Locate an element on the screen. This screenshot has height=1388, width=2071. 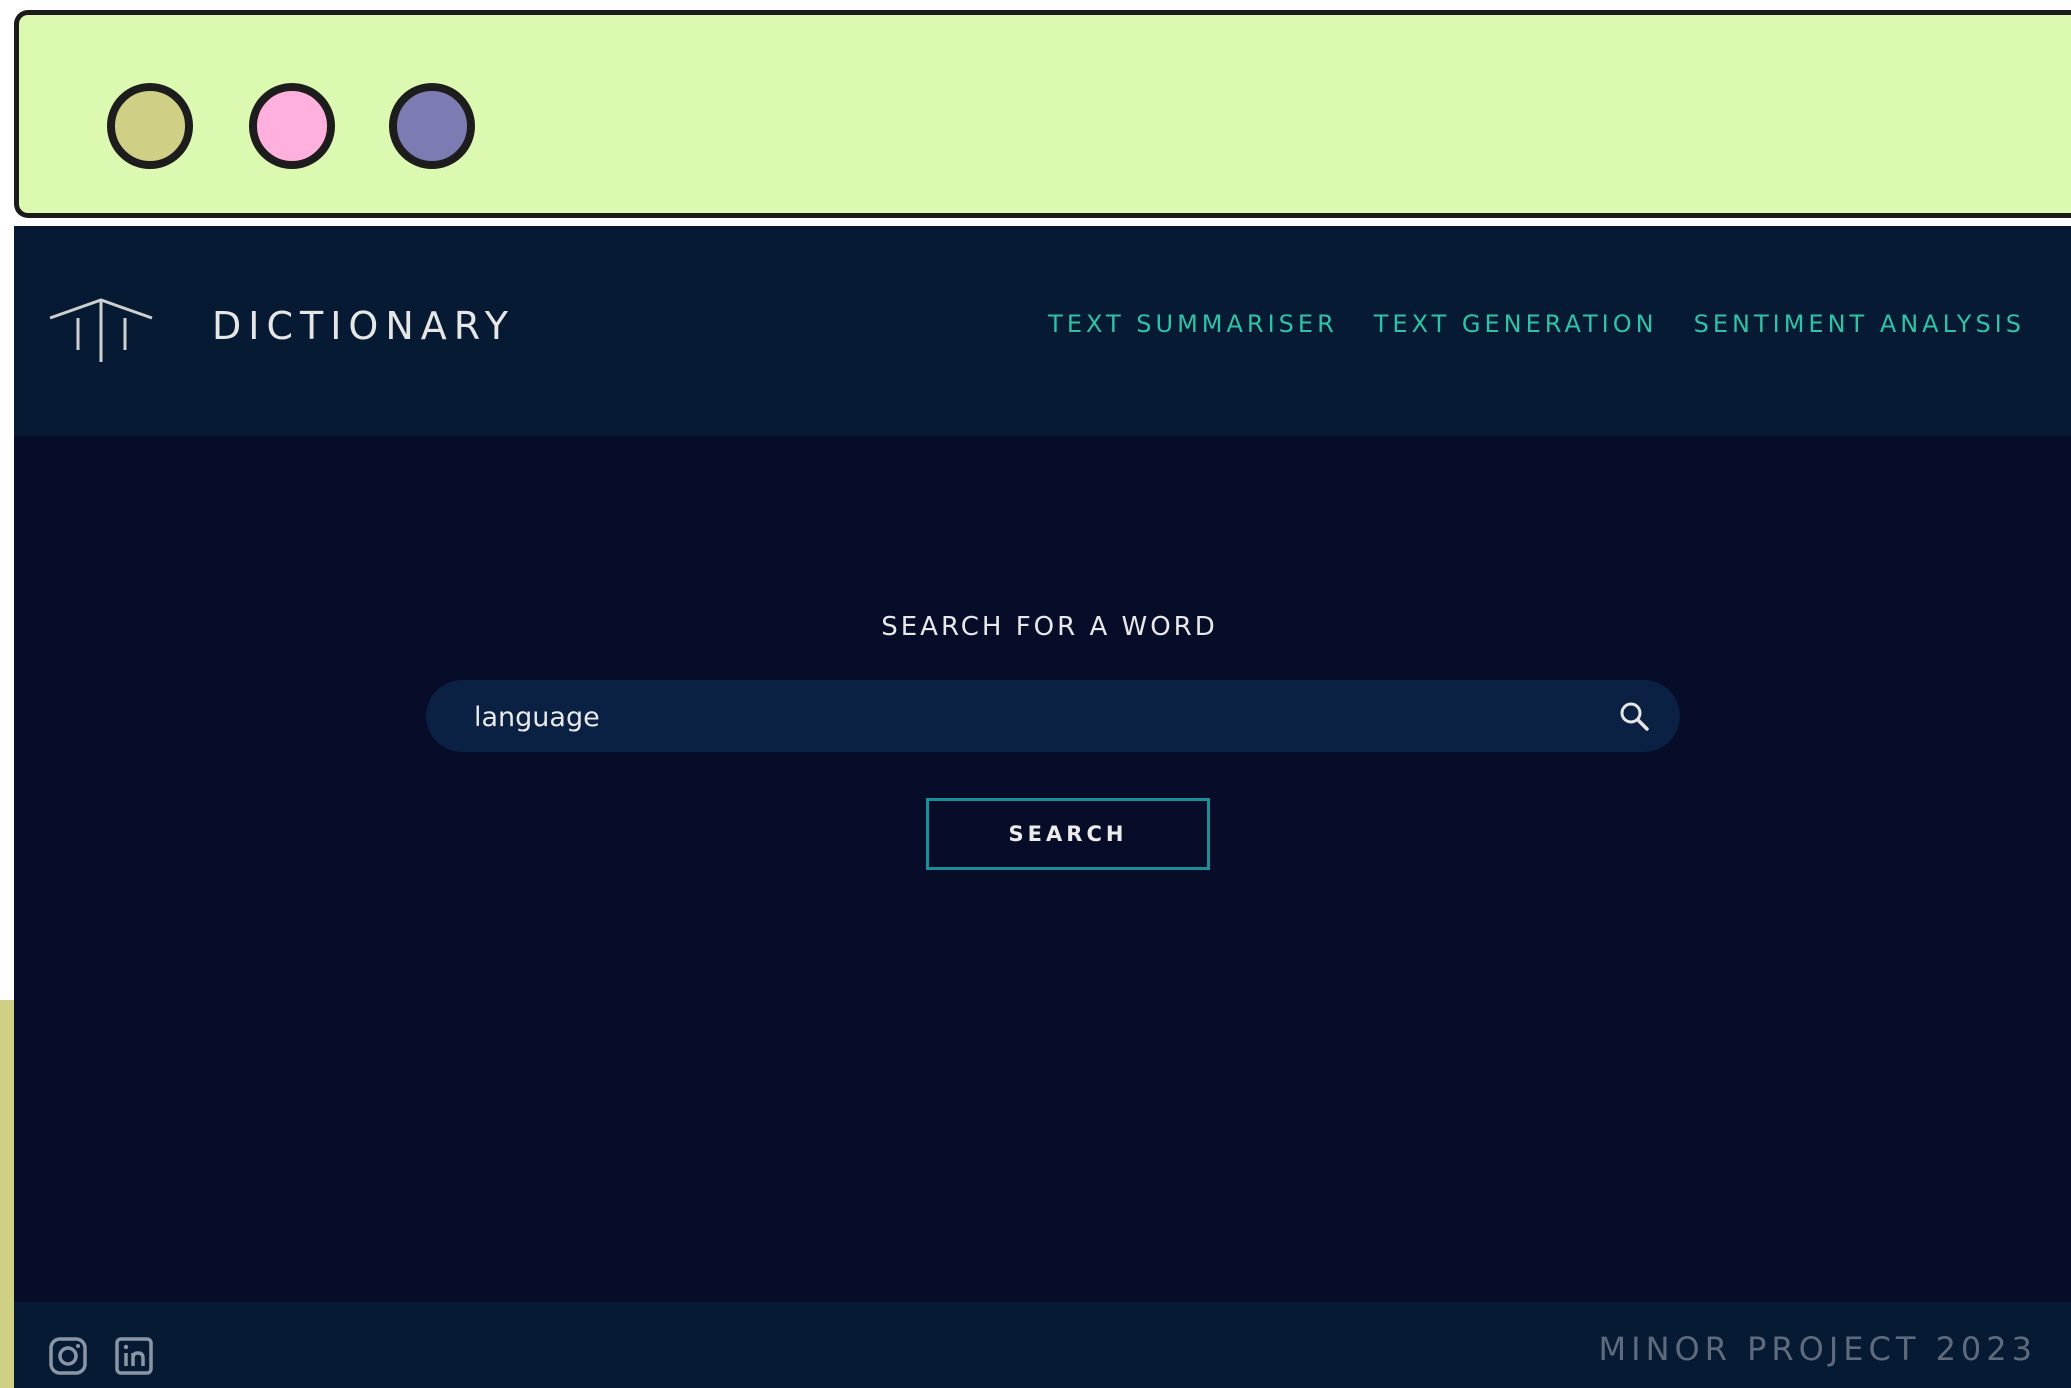
search-input is located at coordinates (1014, 717).